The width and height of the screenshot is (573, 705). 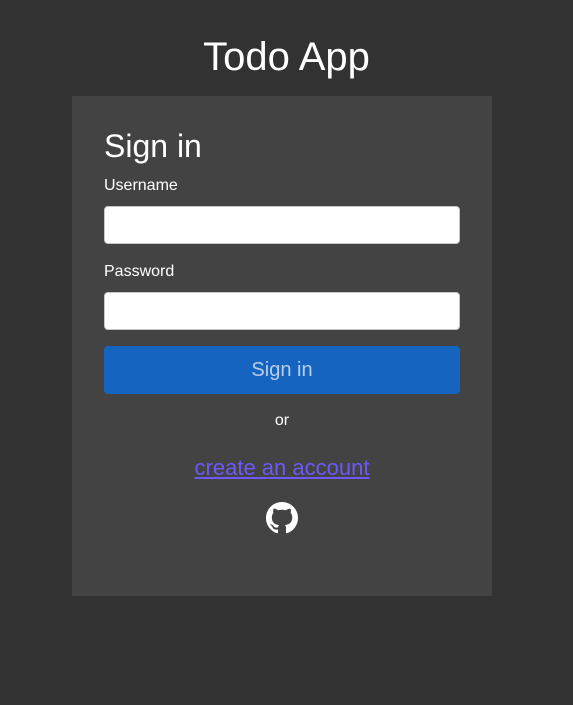 What do you see at coordinates (282, 420) in the screenshot?
I see `or-divider: or` at bounding box center [282, 420].